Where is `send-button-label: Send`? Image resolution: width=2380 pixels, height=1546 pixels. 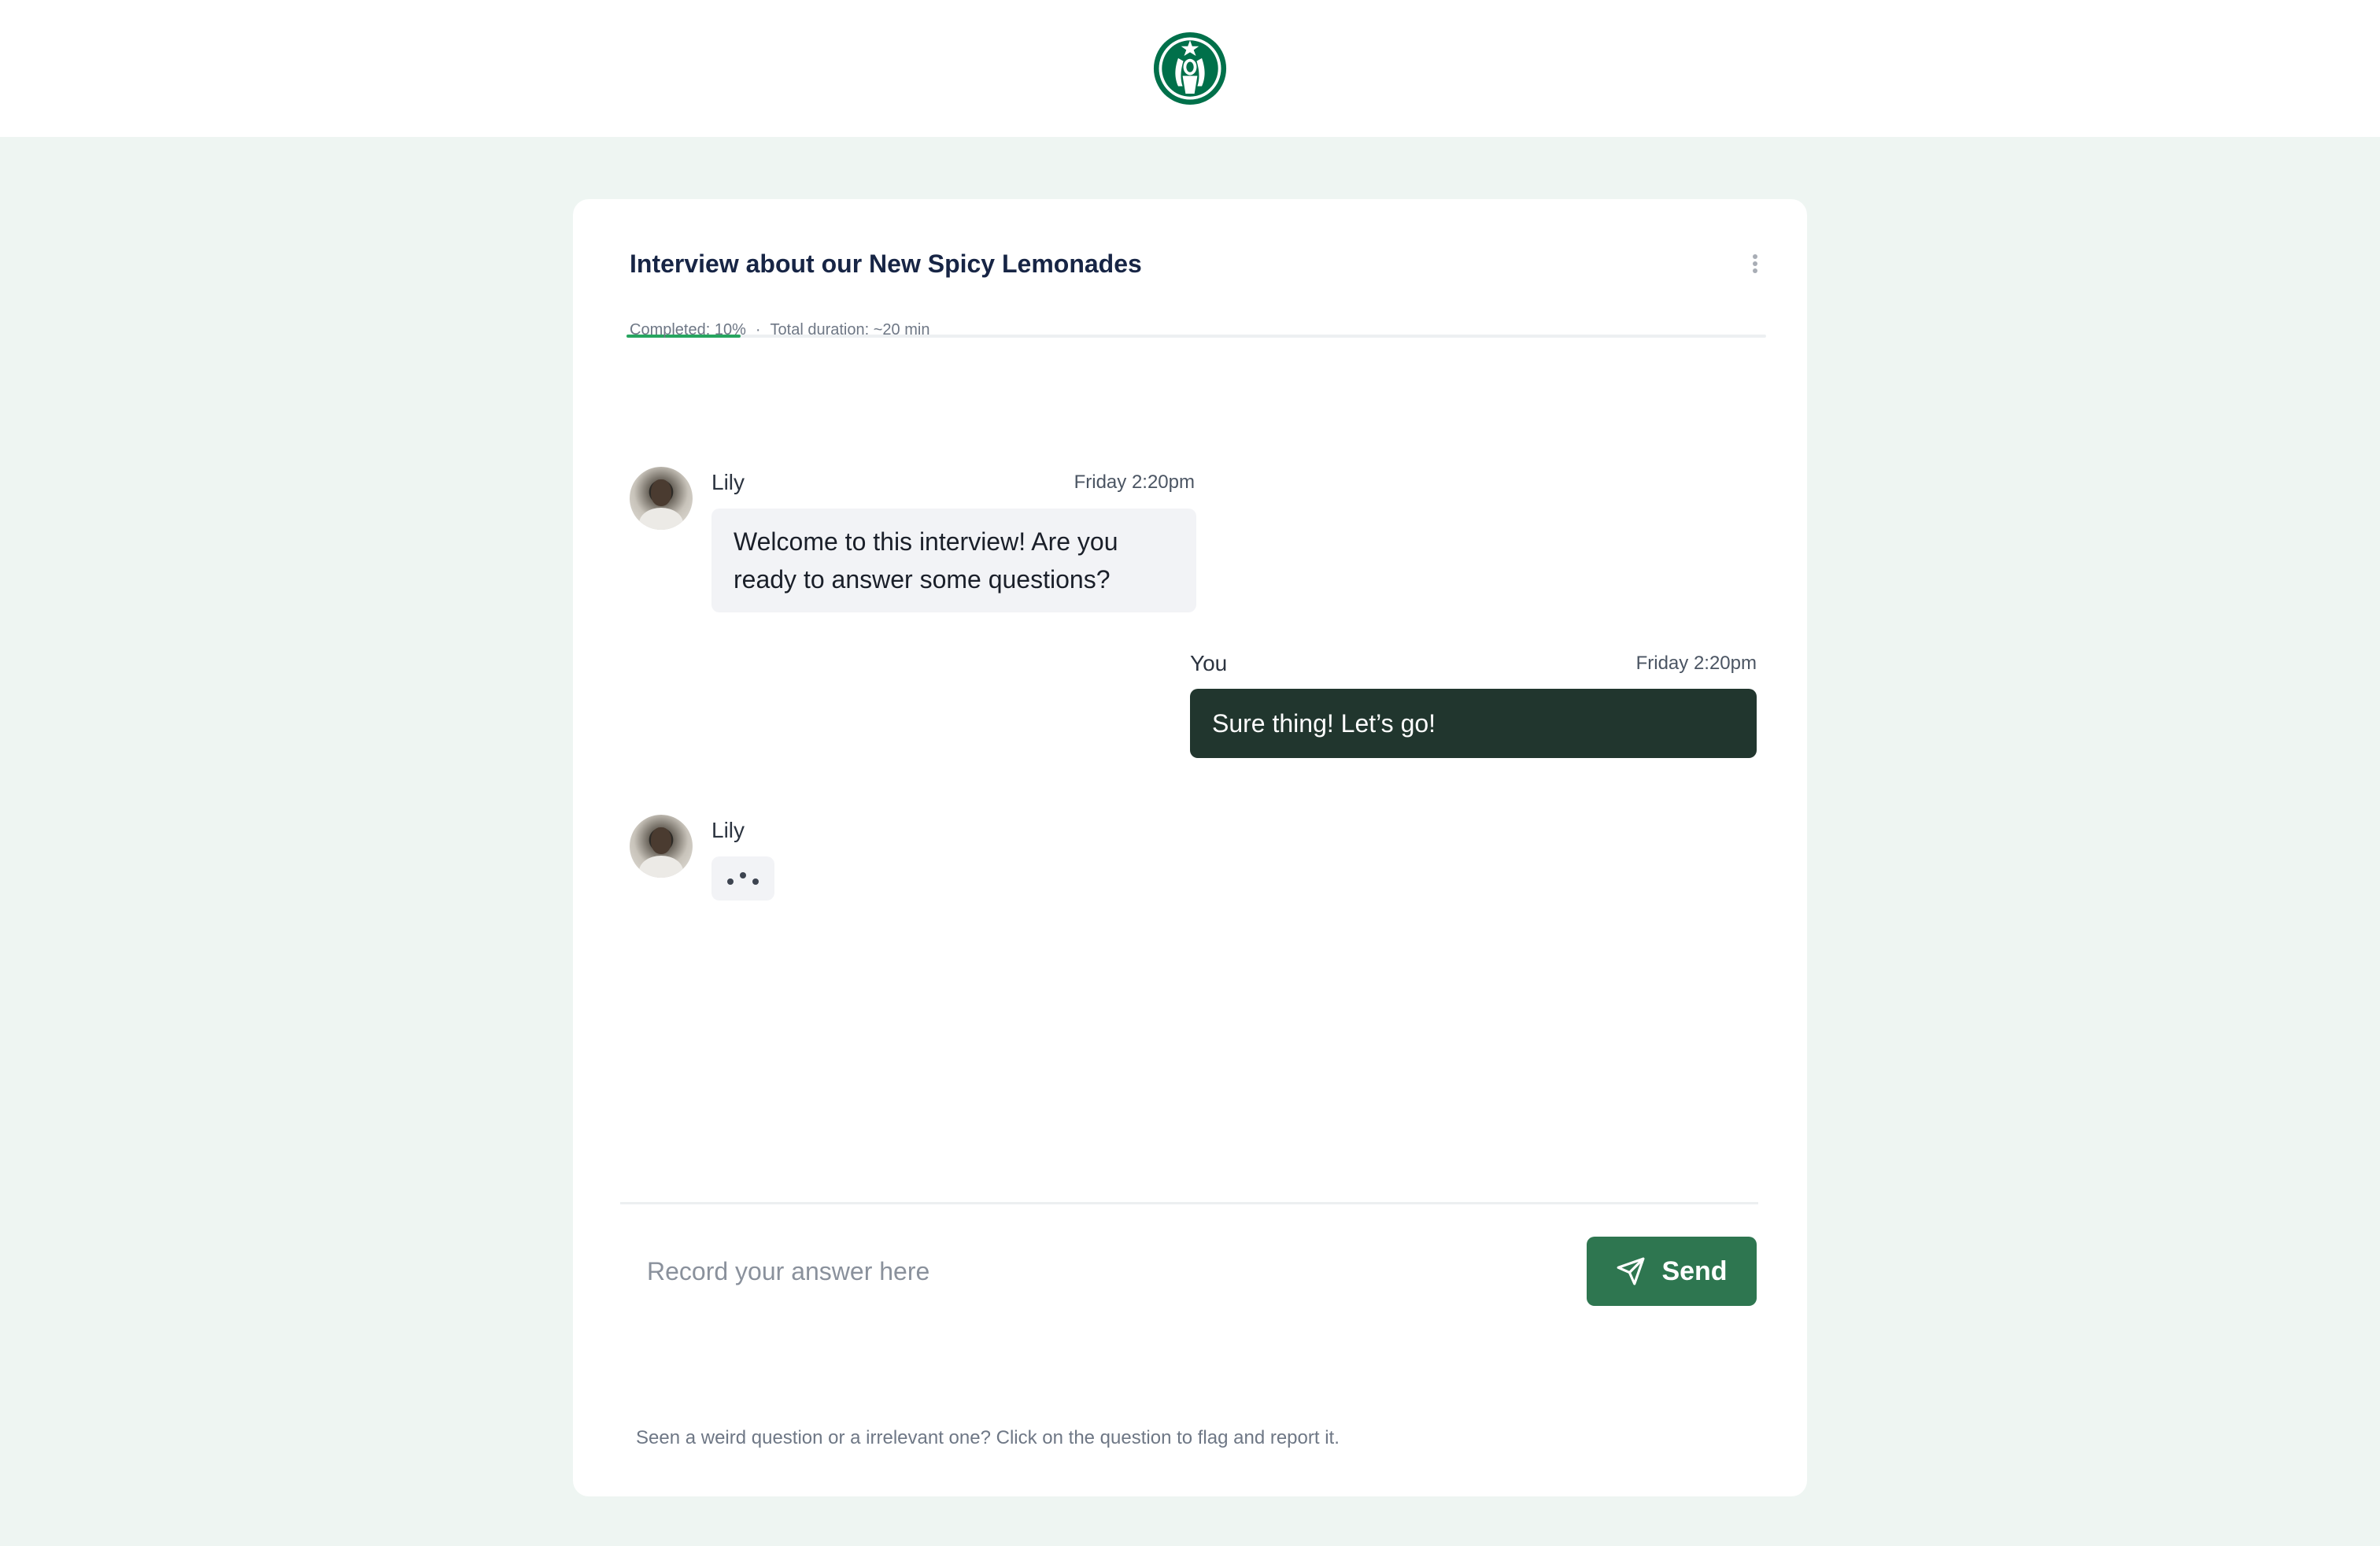 send-button-label: Send is located at coordinates (1694, 1271).